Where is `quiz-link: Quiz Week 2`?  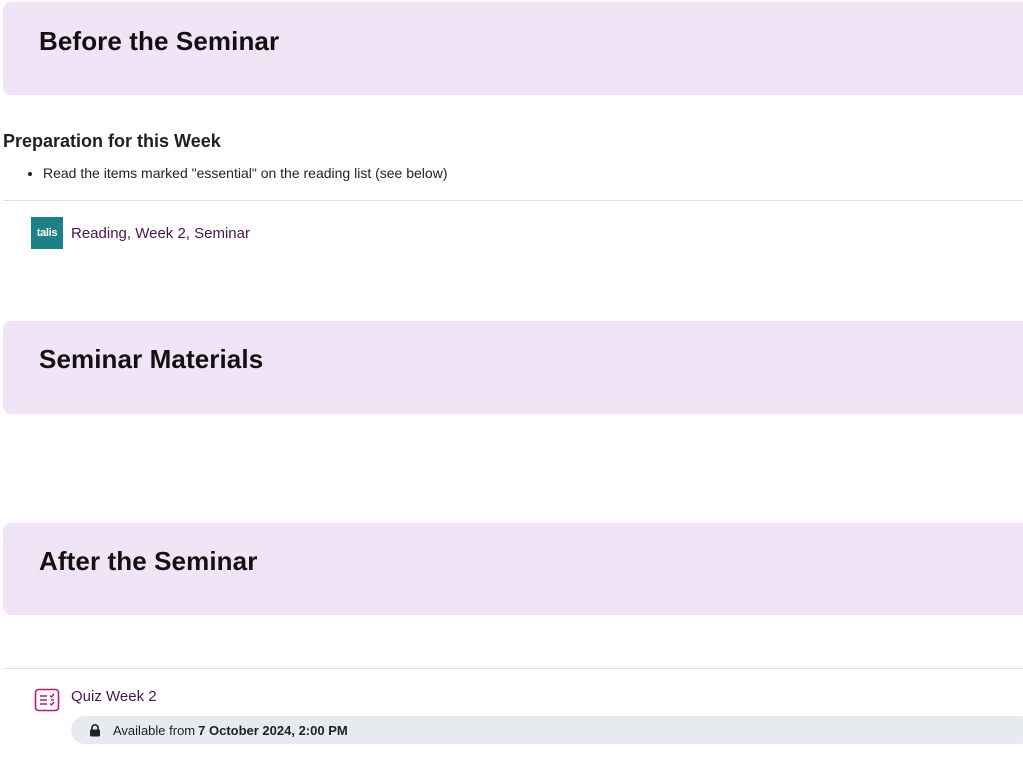 quiz-link: Quiz Week 2 is located at coordinates (114, 696).